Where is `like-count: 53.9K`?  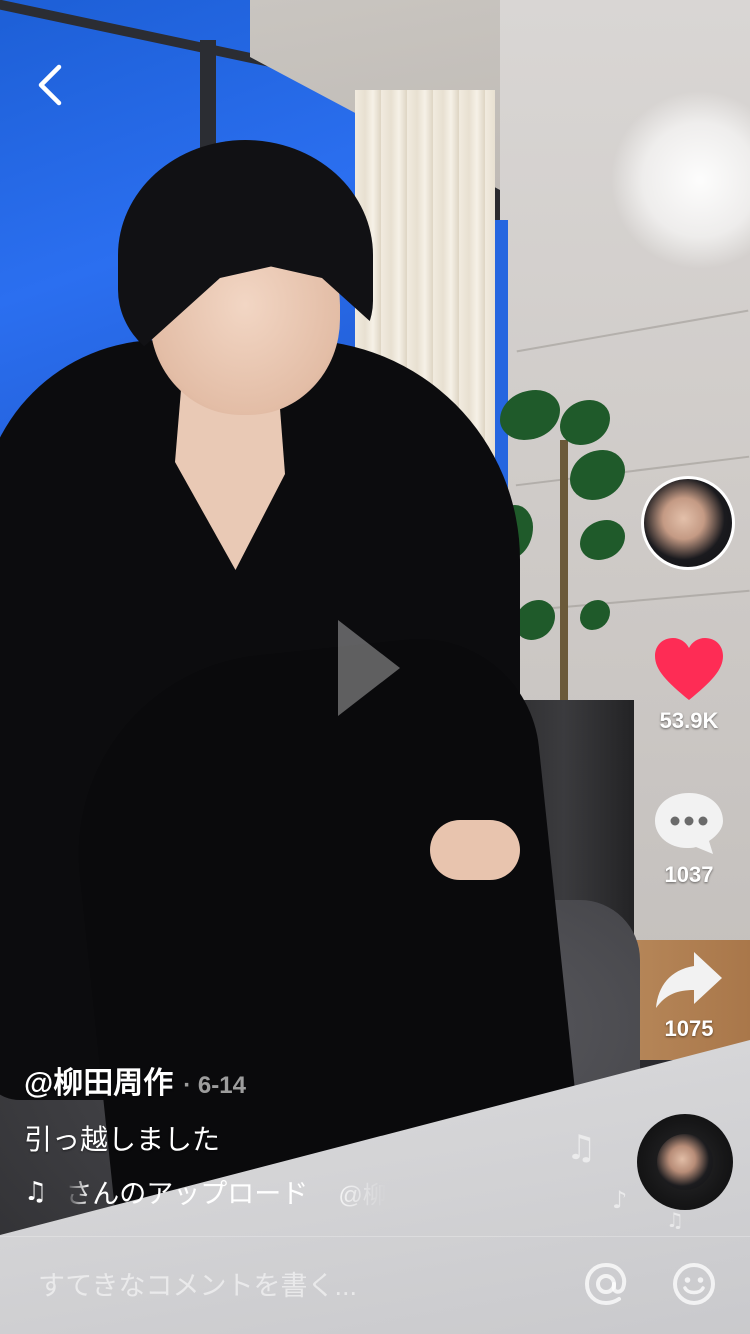 like-count: 53.9K is located at coordinates (689, 720).